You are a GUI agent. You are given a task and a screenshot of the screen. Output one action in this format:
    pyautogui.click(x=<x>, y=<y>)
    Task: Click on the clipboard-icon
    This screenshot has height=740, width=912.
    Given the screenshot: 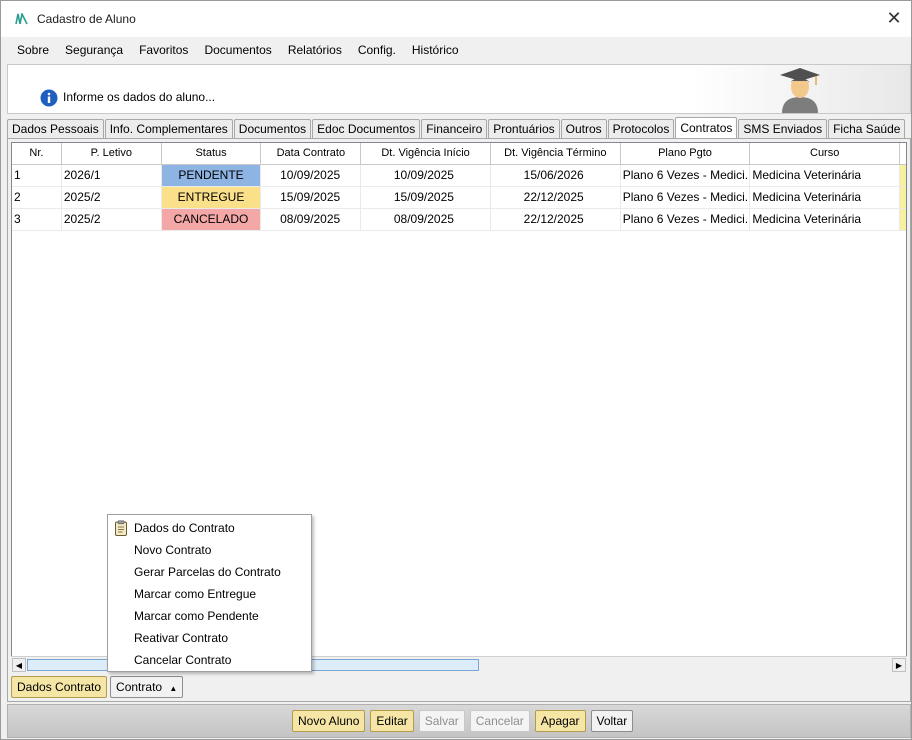 What is the action you would take?
    pyautogui.click(x=121, y=528)
    